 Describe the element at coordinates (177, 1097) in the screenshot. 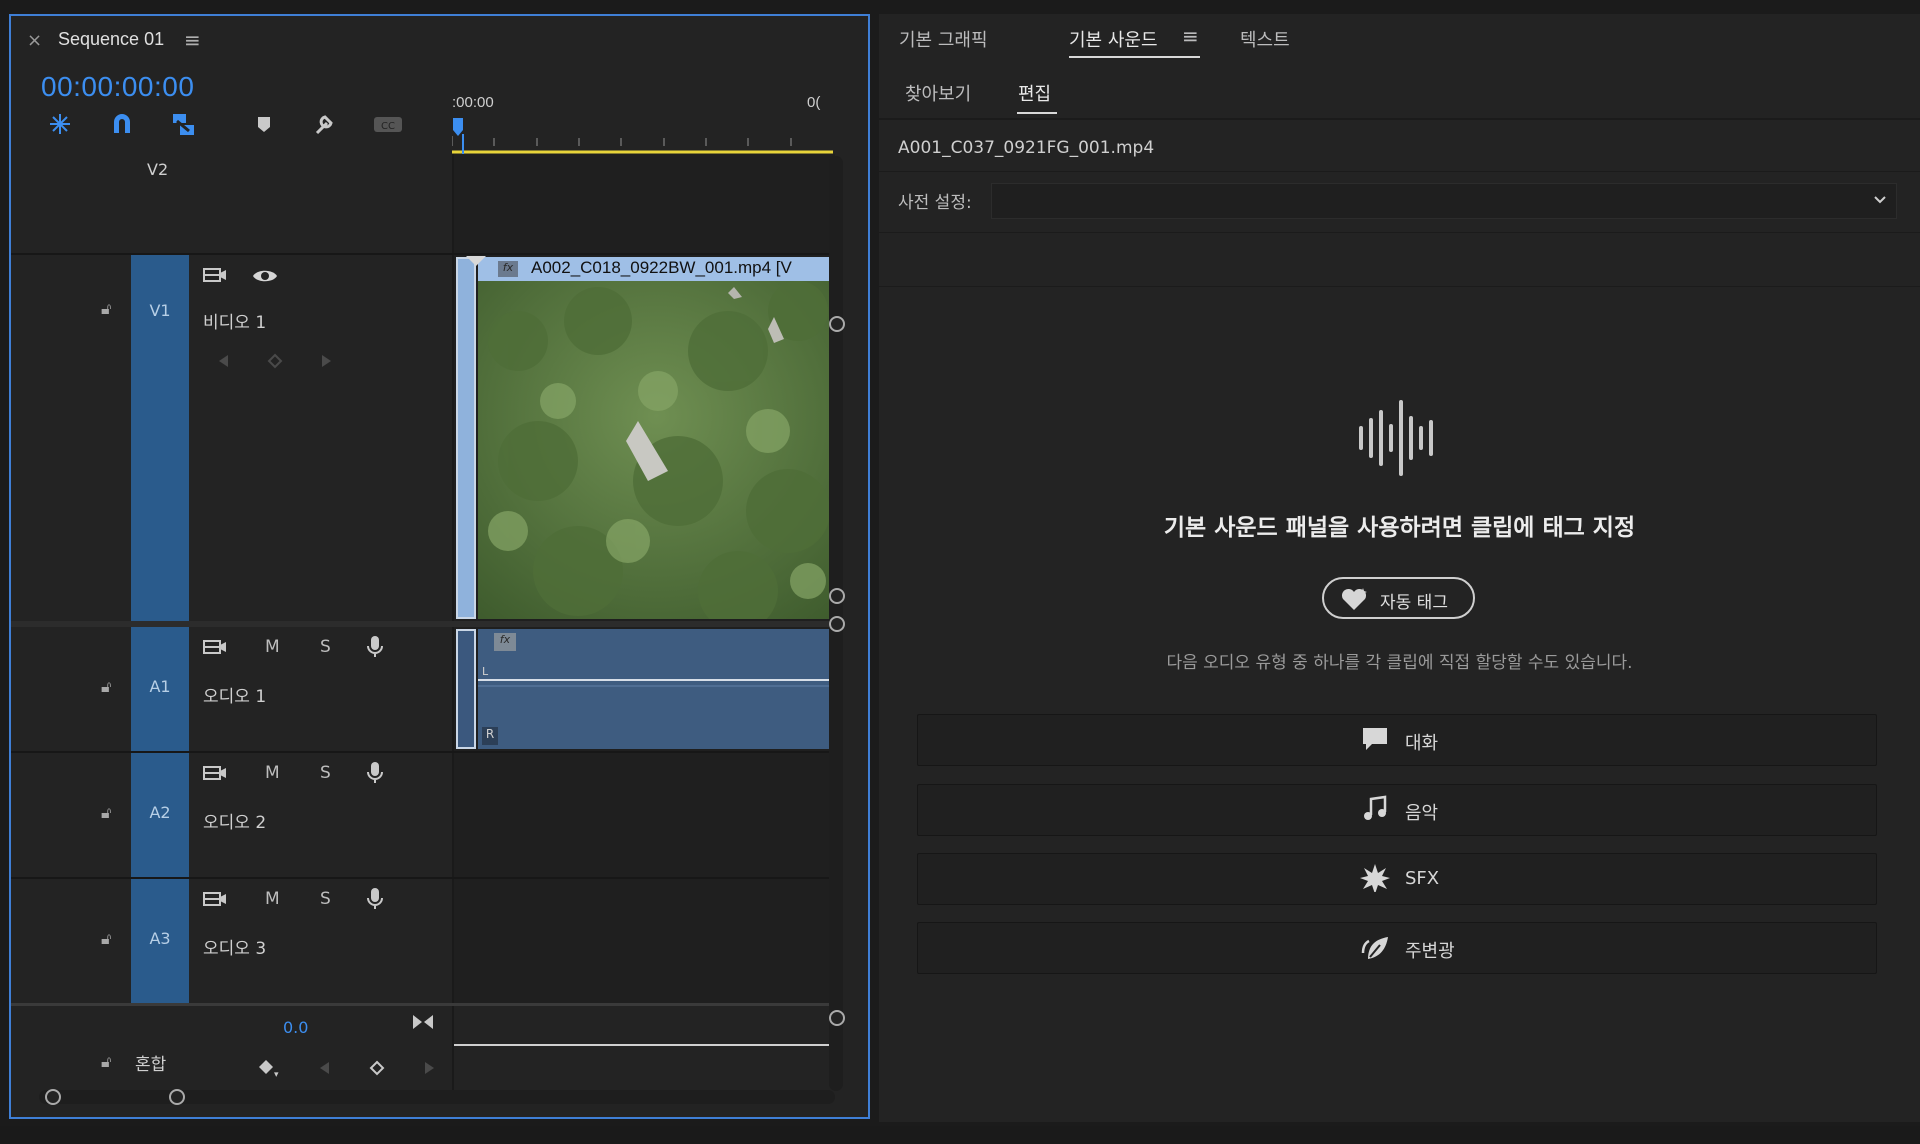

I see `zoom-right-handle` at that location.